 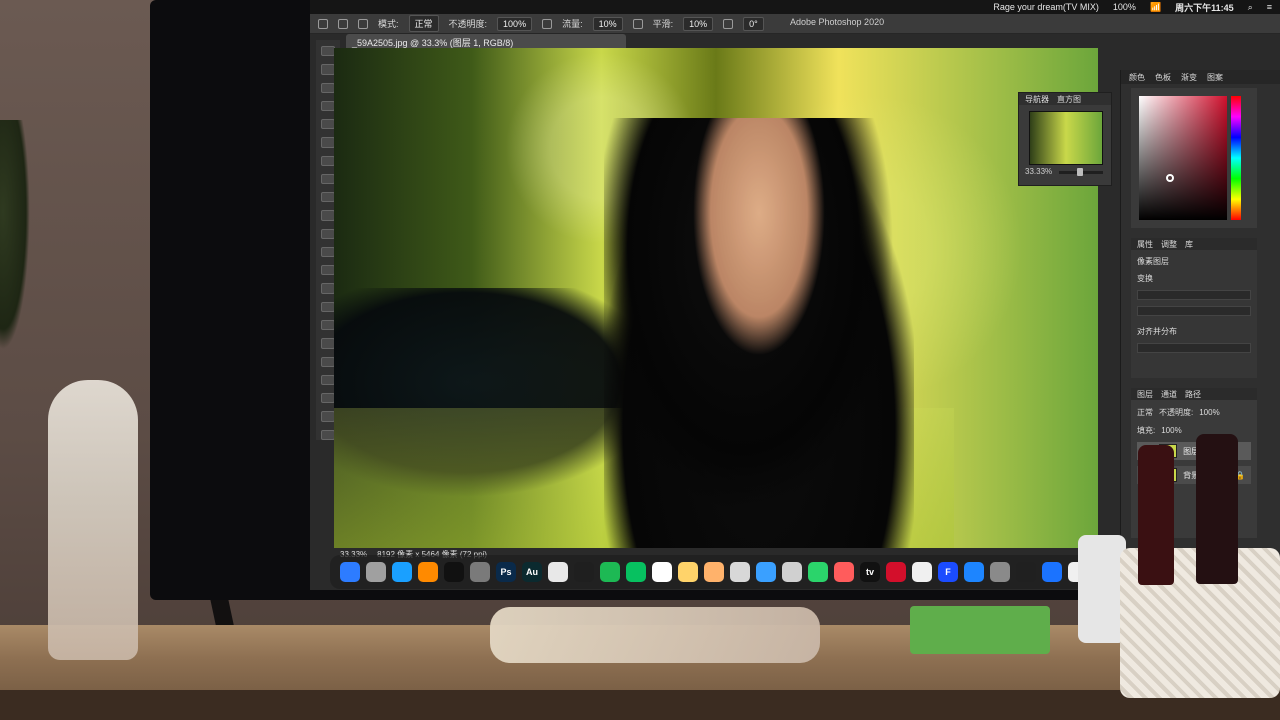 What do you see at coordinates (714, 572) in the screenshot?
I see `files-icon` at bounding box center [714, 572].